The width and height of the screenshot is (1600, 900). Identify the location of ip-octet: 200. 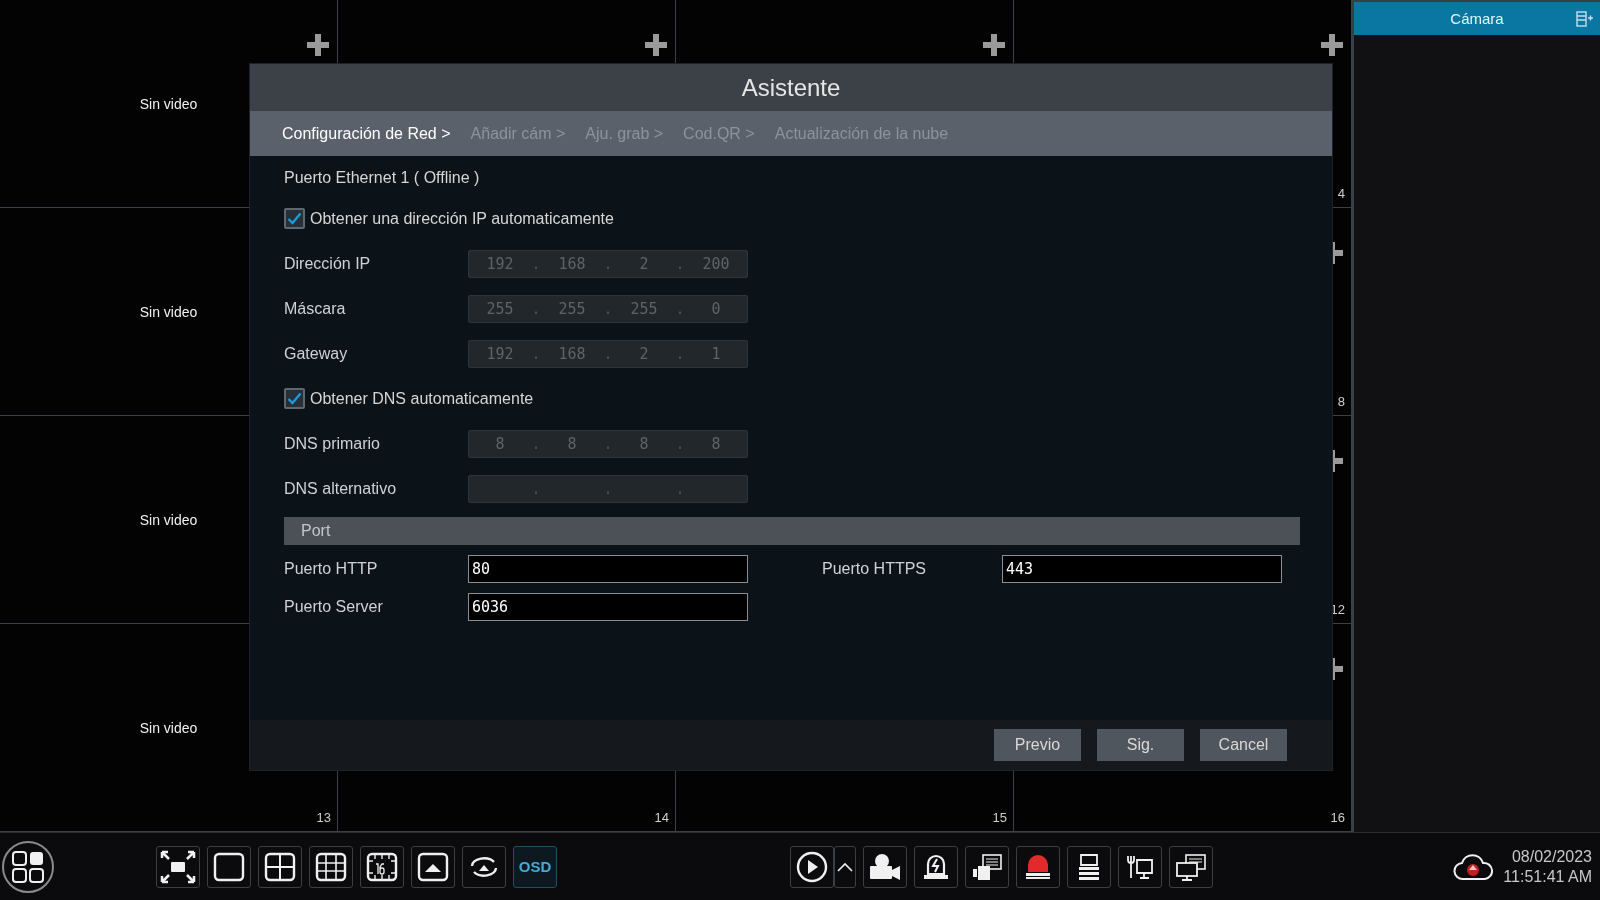
(716, 263).